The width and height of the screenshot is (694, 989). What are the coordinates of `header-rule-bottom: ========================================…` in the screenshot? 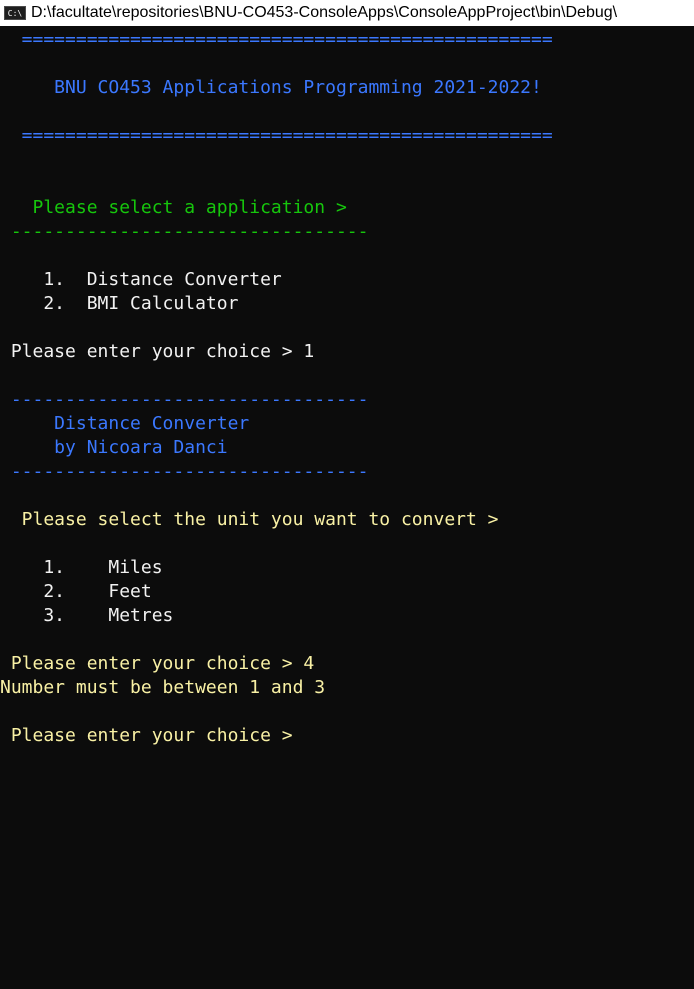 It's located at (276, 135).